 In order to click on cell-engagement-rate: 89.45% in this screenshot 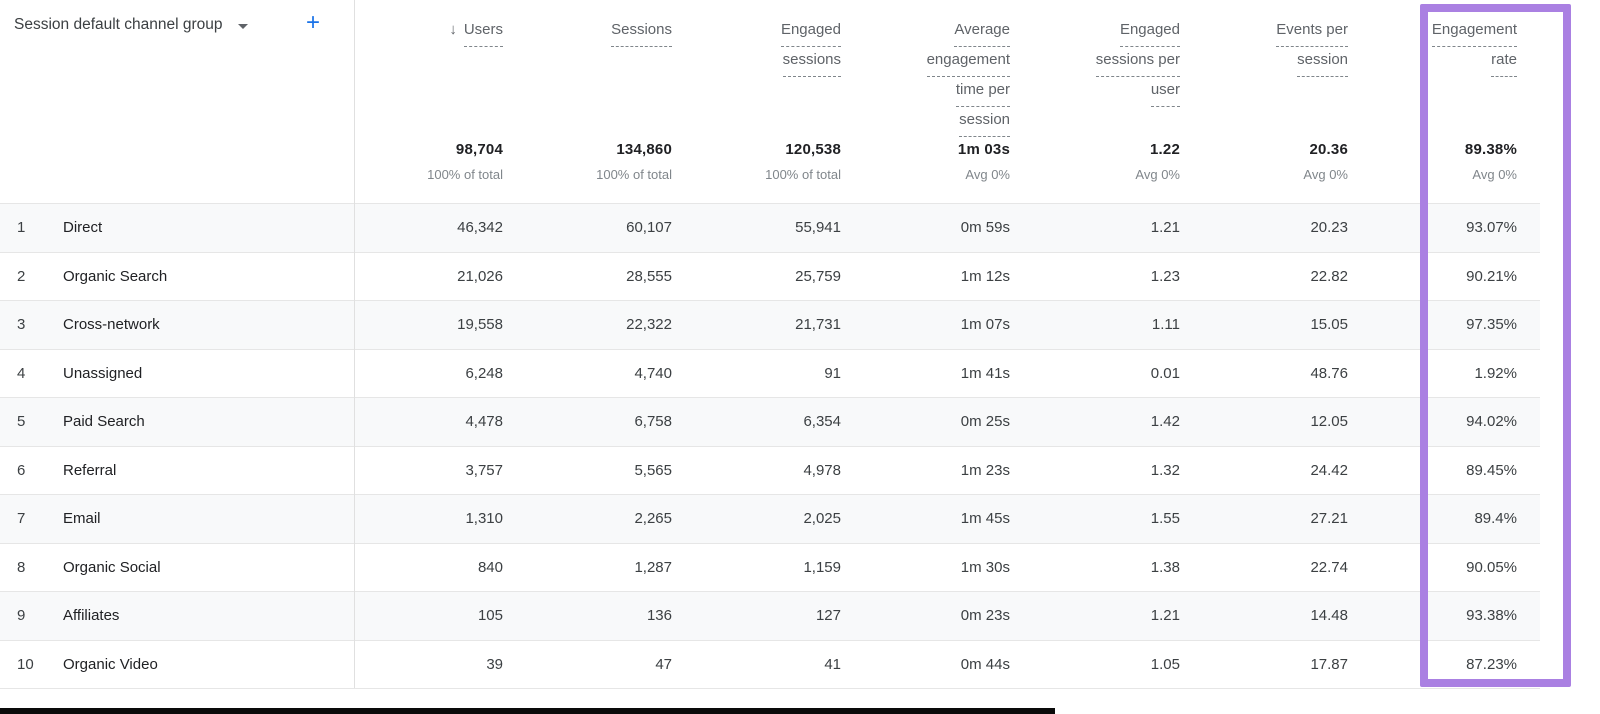, I will do `click(1491, 470)`.